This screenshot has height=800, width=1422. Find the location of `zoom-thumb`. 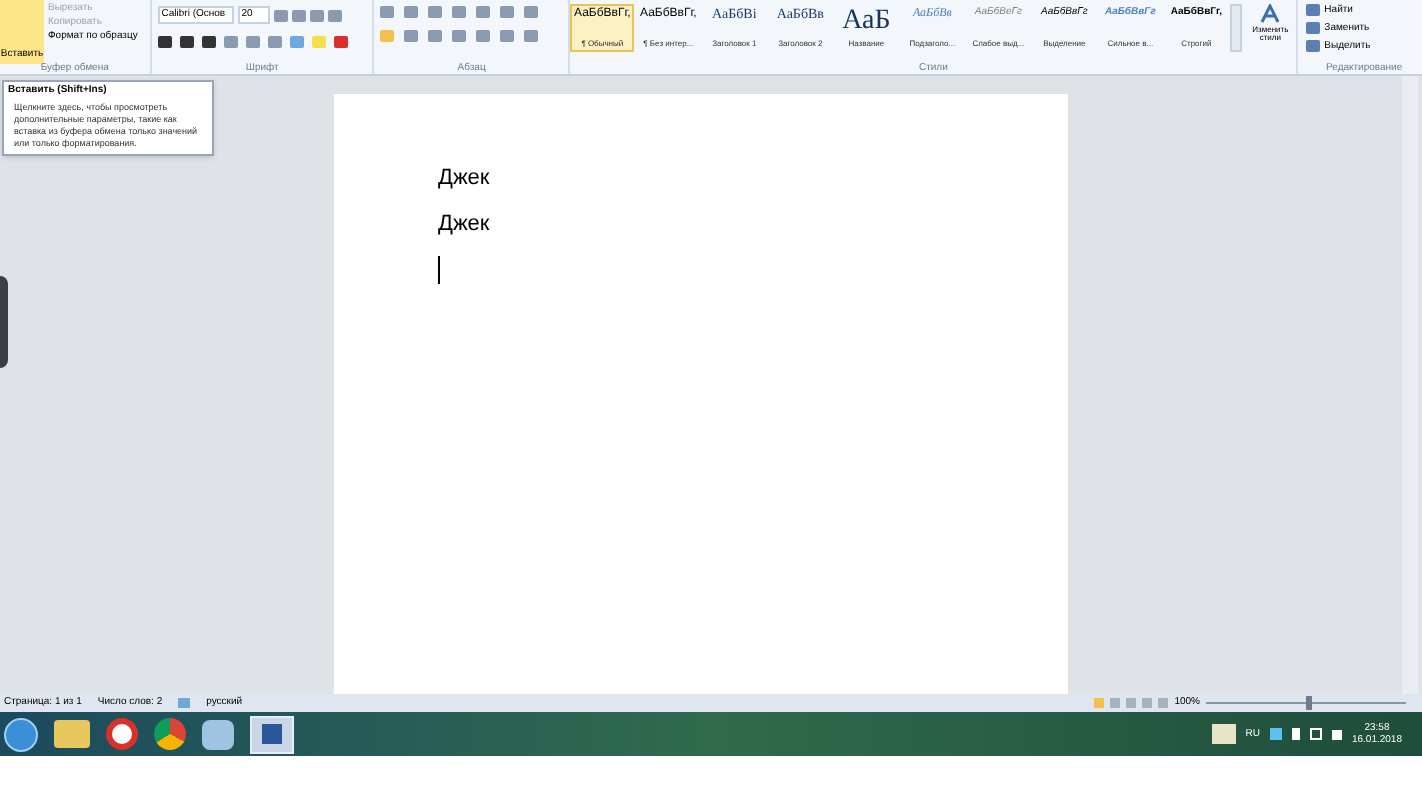

zoom-thumb is located at coordinates (1309, 703).